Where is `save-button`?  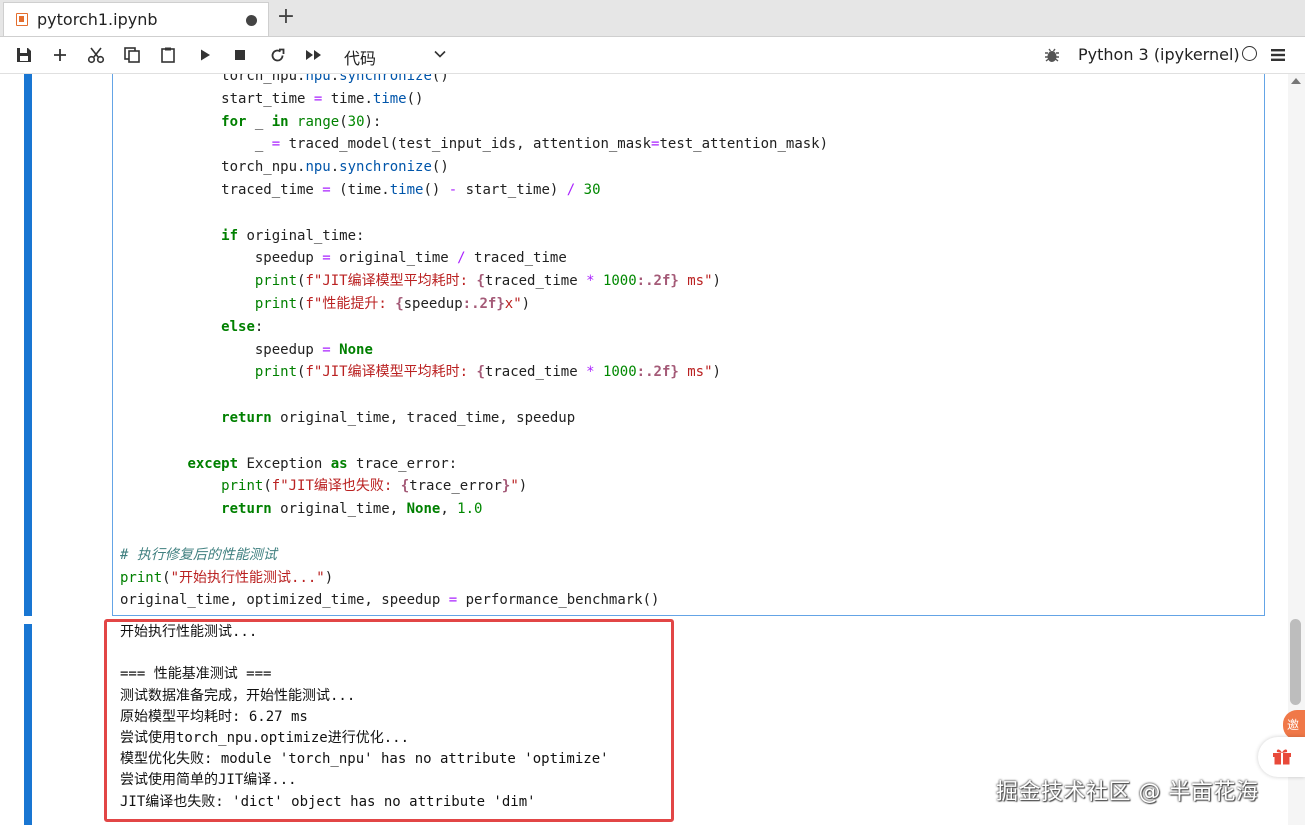
save-button is located at coordinates (24, 55).